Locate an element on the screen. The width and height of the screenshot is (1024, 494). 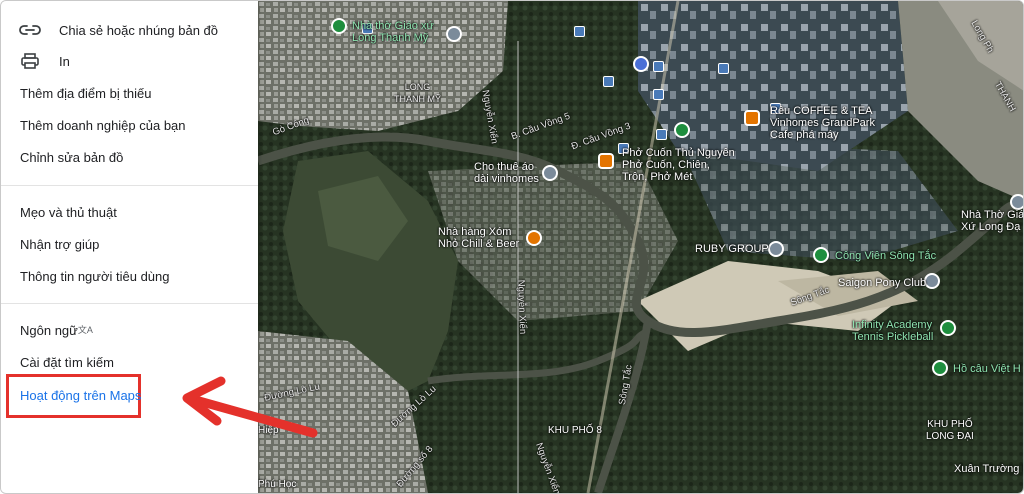
place-label: Infinity Academy Tennis Pickleball is located at coordinates (892, 331).